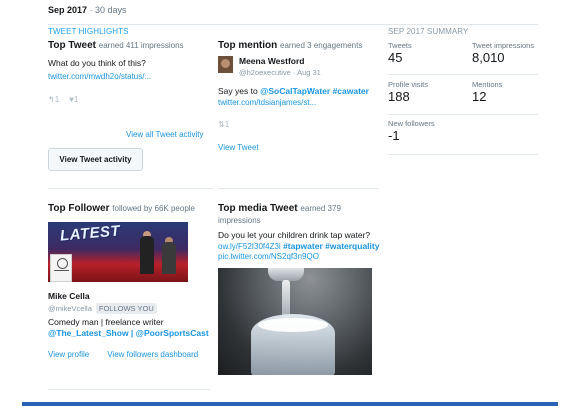 The image size is (563, 408). I want to click on view-profile-link: View profile, so click(68, 354).